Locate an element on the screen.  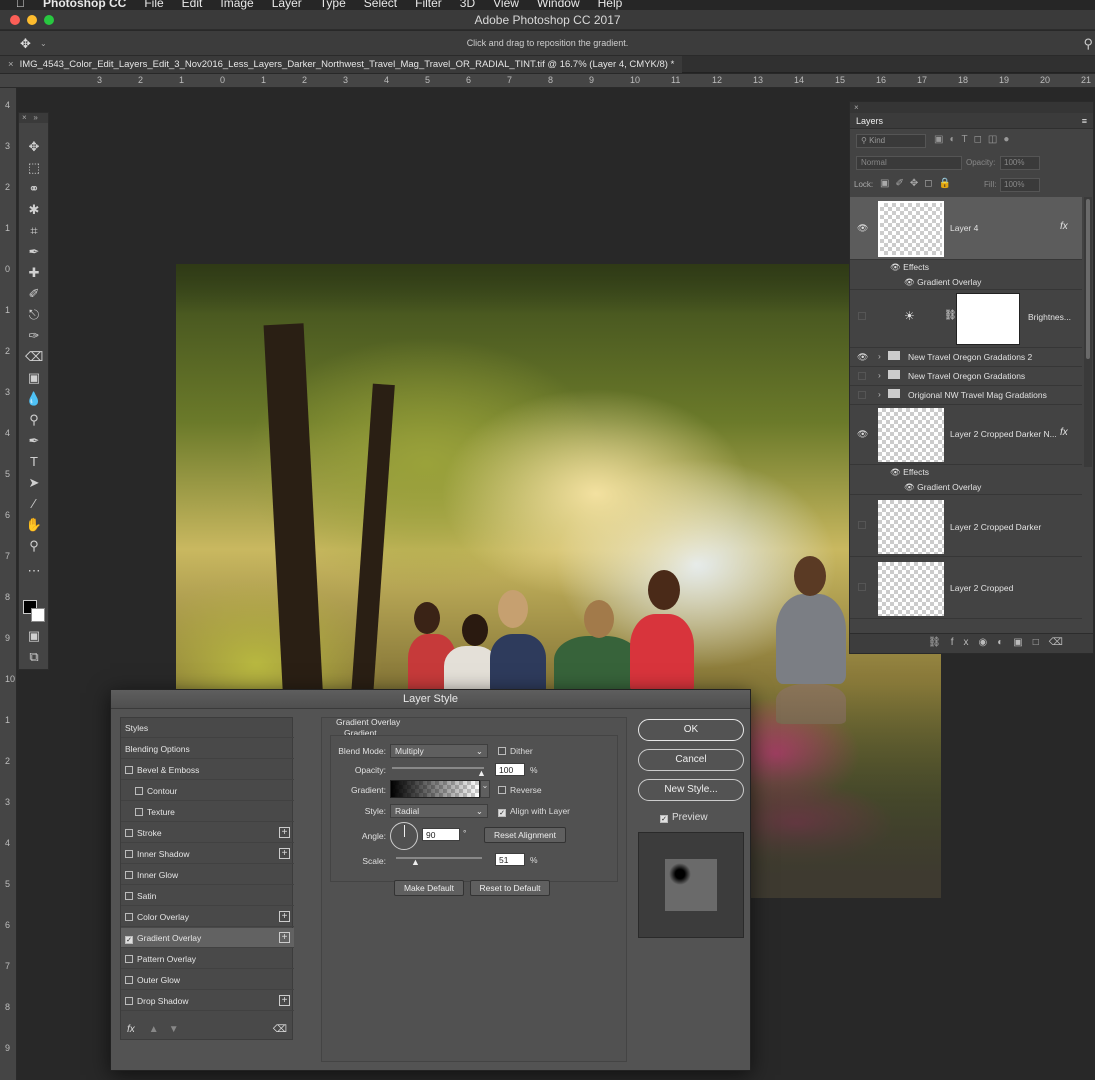
blur-tool-icon: 💧 is located at coordinates (34, 399).